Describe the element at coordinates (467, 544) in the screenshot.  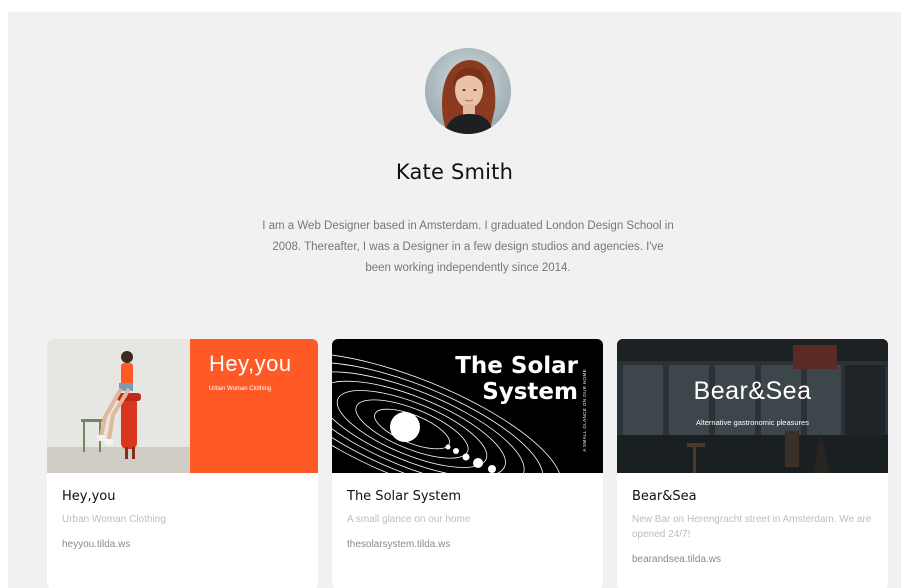
I see `card-link: thesolarsystem.tilda.ws` at that location.